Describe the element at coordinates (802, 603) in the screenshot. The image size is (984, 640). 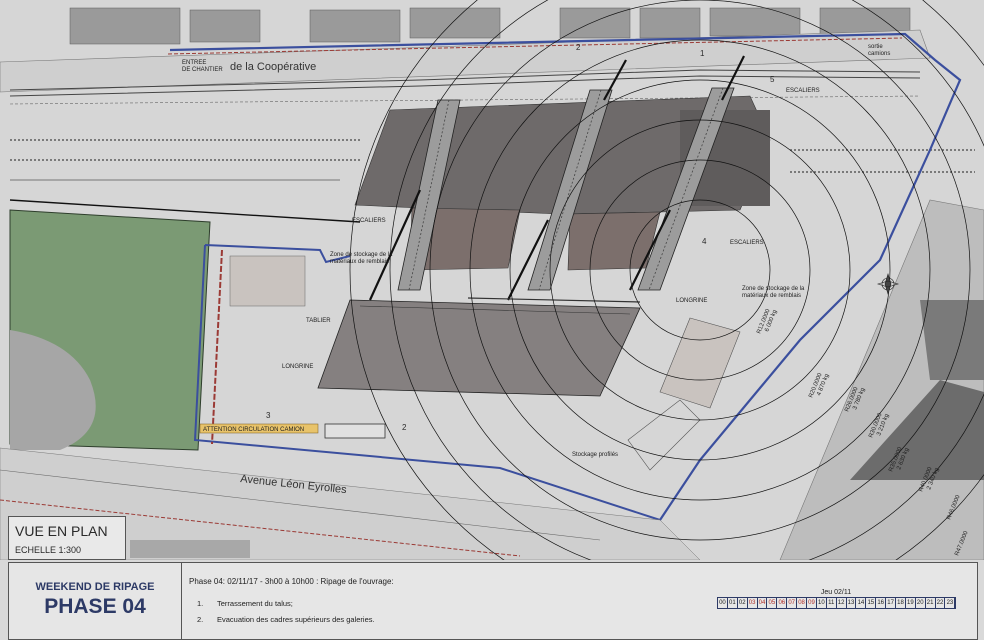
I see `hour-cell: 08` at that location.